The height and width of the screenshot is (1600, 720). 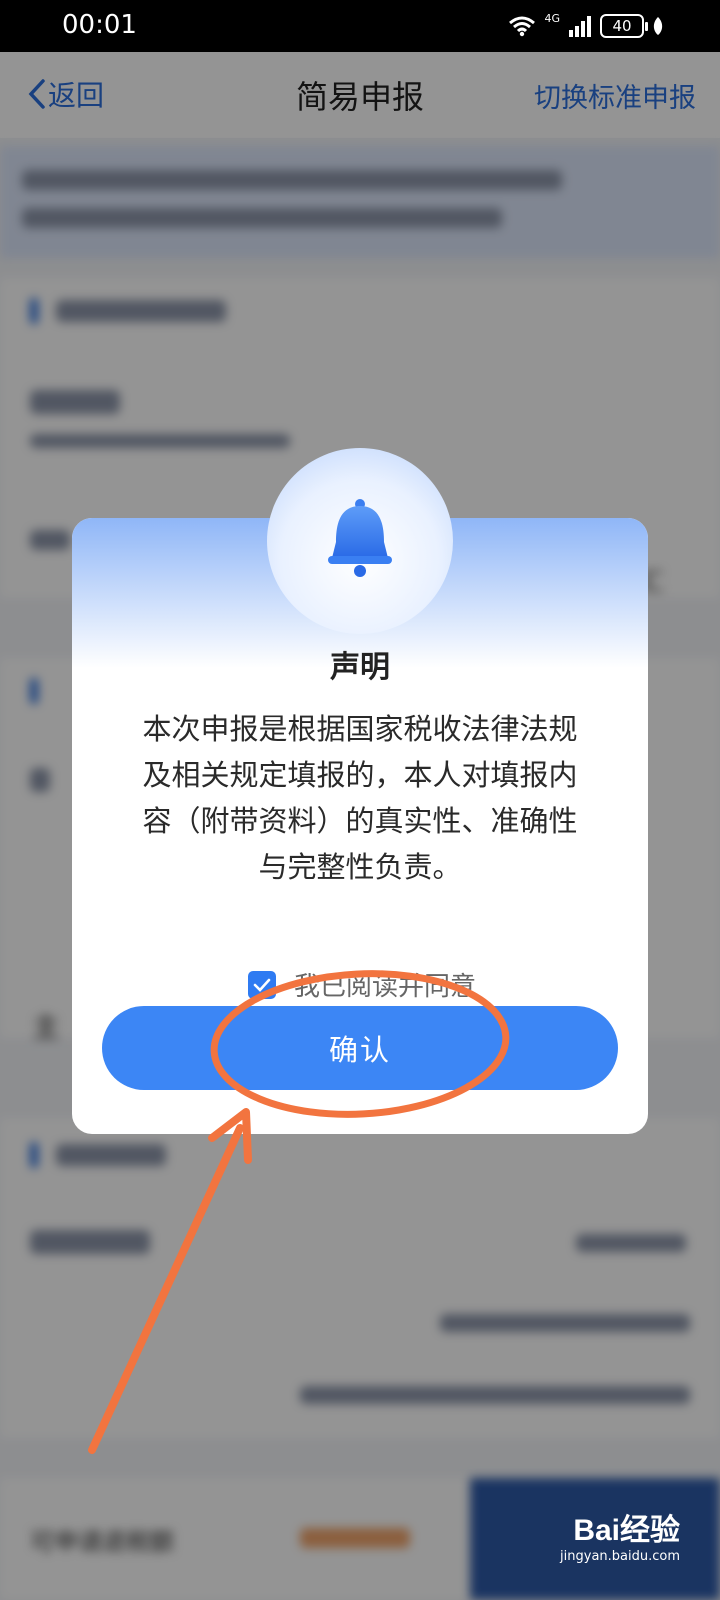 What do you see at coordinates (360, 1048) in the screenshot?
I see `confirm-button: 确认` at bounding box center [360, 1048].